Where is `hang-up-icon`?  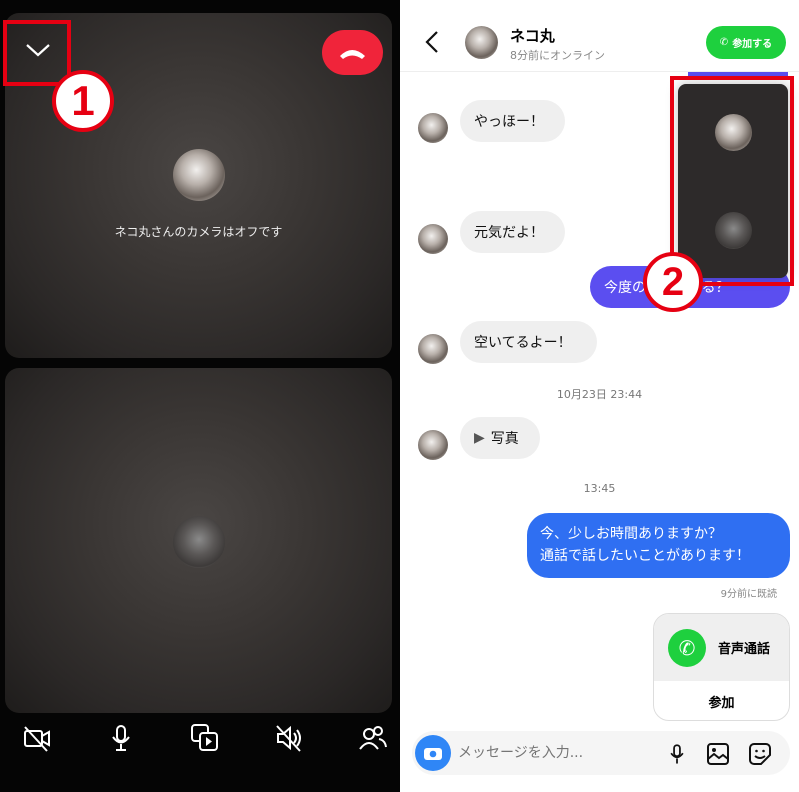
hang-up-icon is located at coordinates (352, 54).